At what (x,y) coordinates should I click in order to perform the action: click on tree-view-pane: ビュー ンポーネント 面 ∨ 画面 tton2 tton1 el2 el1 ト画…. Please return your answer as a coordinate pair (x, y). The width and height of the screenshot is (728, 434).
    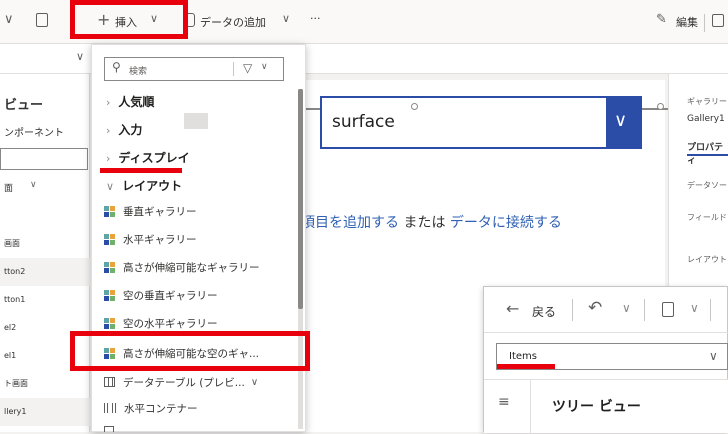
    Looking at the image, I should click on (45, 253).